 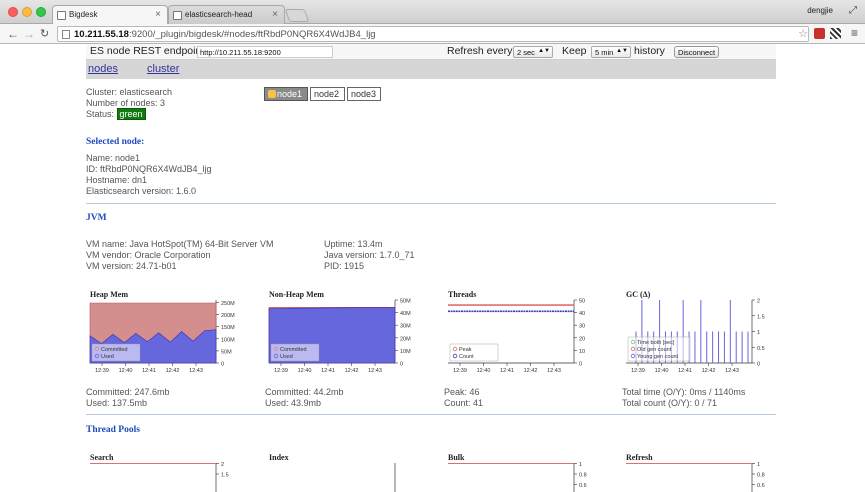 I want to click on node-button-node2: node2, so click(x=327, y=94).